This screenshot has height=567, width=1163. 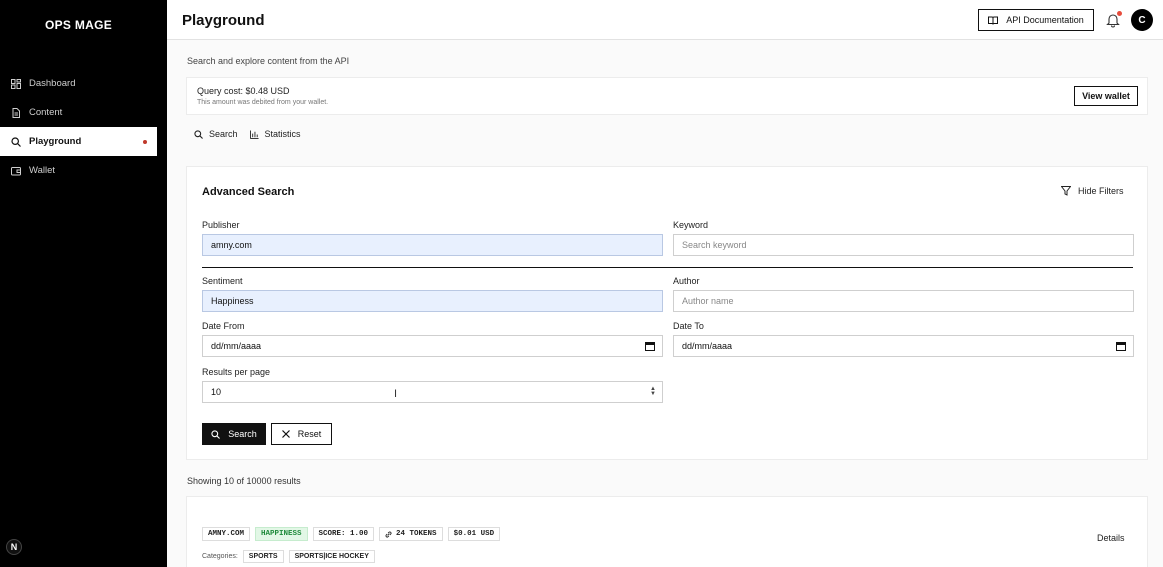 What do you see at coordinates (343, 534) in the screenshot?
I see `score-tag: SCORE: 1.00` at bounding box center [343, 534].